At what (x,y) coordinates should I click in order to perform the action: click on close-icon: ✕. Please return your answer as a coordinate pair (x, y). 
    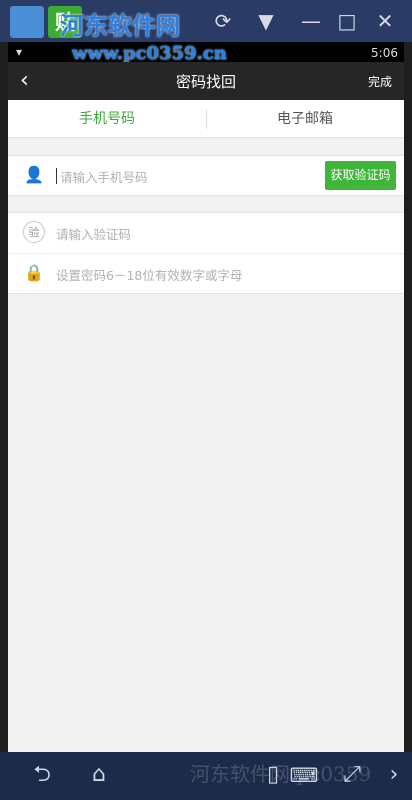
    Looking at the image, I should click on (385, 21).